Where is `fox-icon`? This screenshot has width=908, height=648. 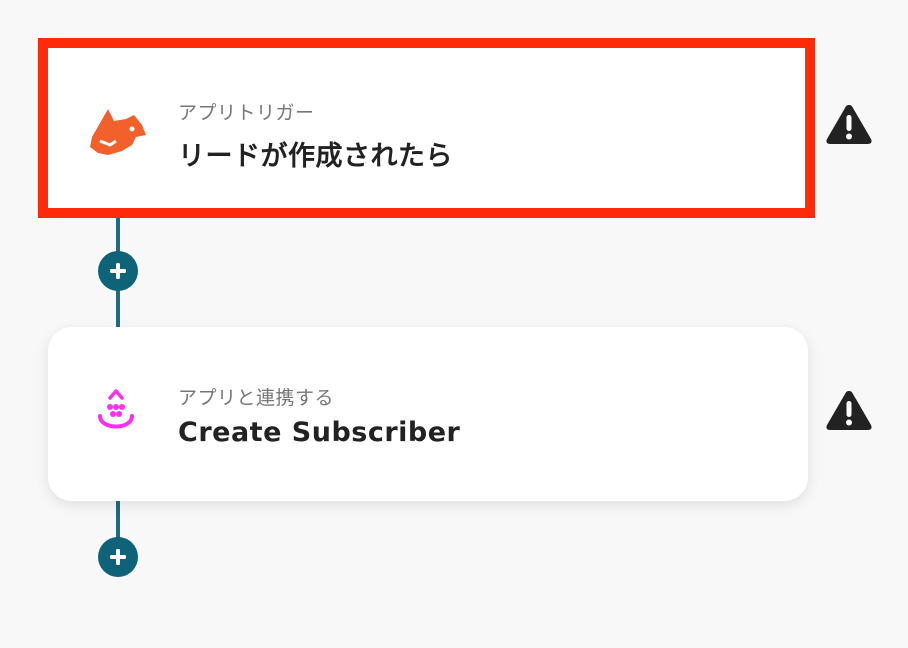 fox-icon is located at coordinates (118, 133).